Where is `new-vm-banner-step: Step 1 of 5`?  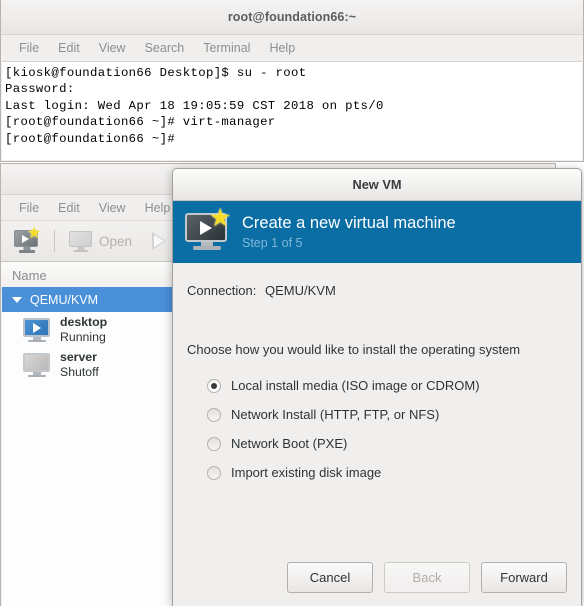
new-vm-banner-step: Step 1 of 5 is located at coordinates (272, 243).